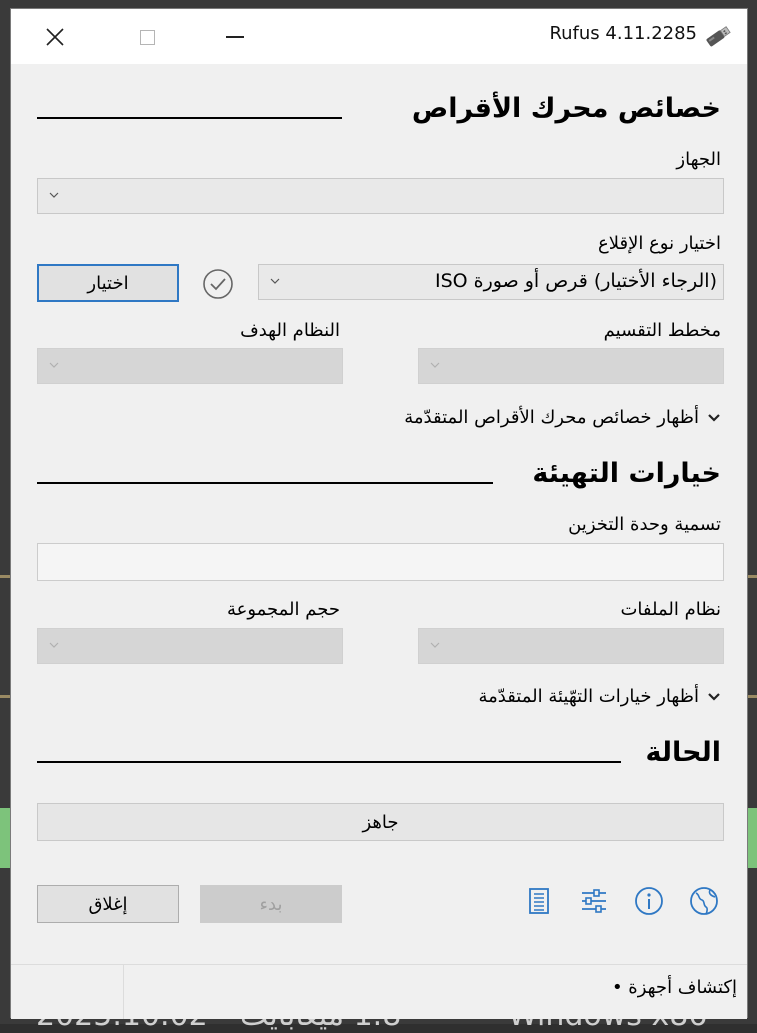 The image size is (757, 1033). What do you see at coordinates (575, 281) in the screenshot?
I see `boot-selection-value: (الرجاء الأختيار) قرص أو صورة ISO` at bounding box center [575, 281].